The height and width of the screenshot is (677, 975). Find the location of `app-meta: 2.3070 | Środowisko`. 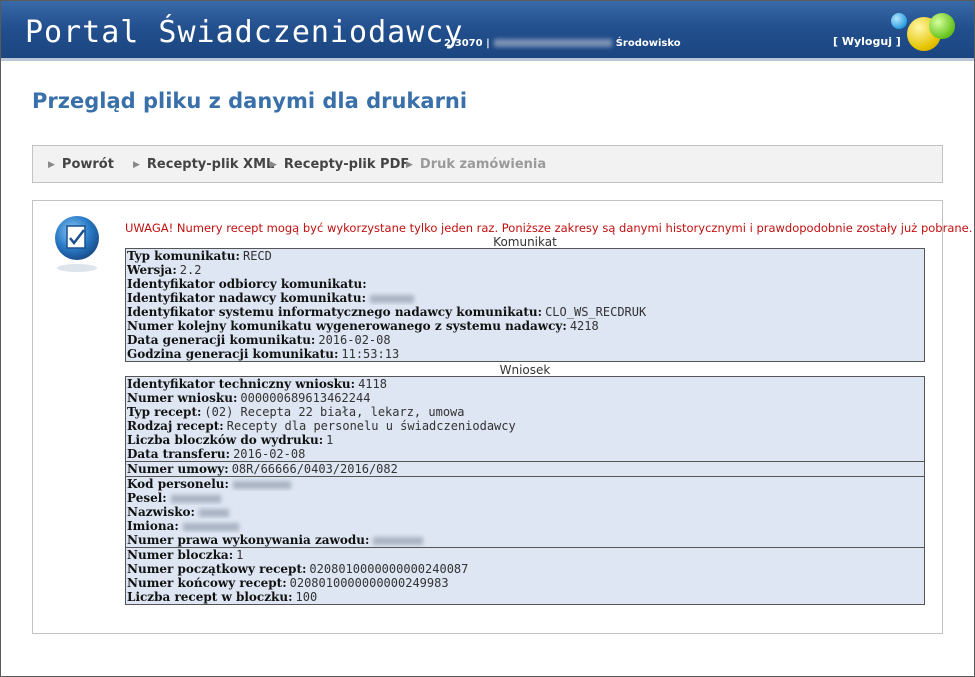

app-meta: 2.3070 | Środowisko is located at coordinates (562, 43).